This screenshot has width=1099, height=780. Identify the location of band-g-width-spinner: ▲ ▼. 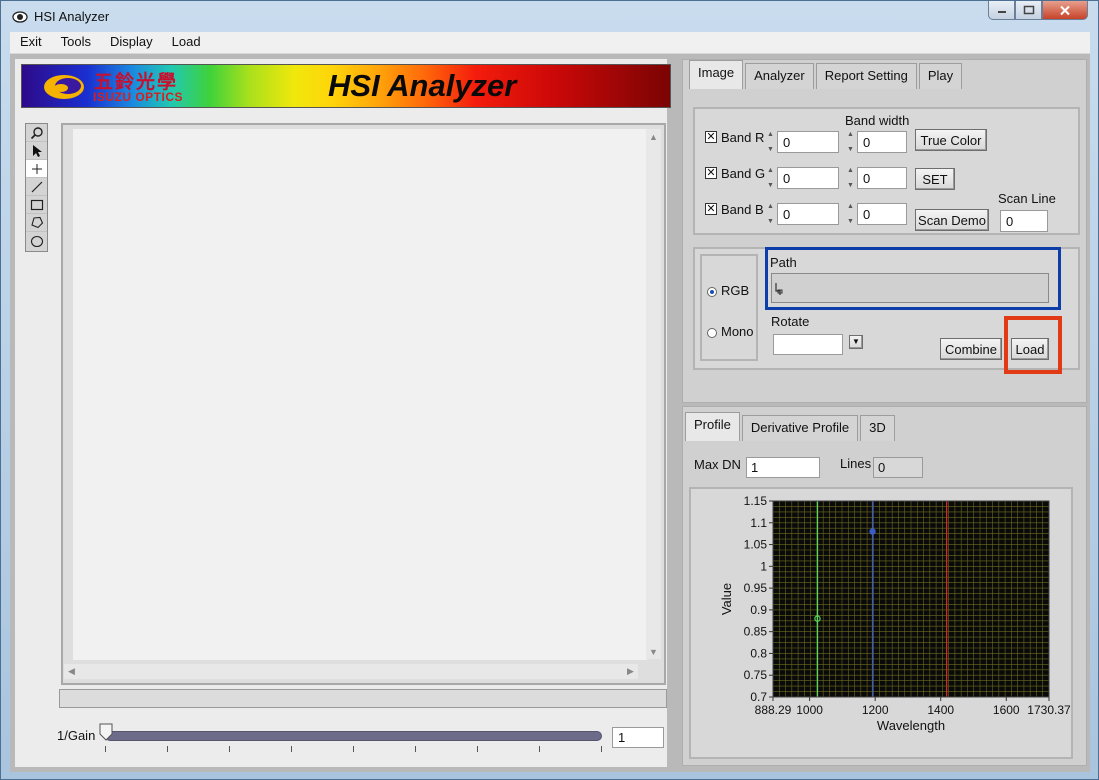
(850, 178).